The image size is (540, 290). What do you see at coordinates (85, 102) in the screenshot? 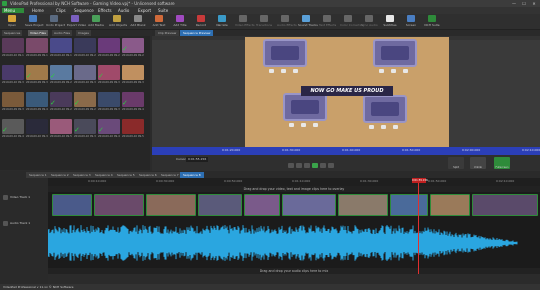
I see `bin-clip: ✓2019-09-09 09-28-57` at bounding box center [85, 102].